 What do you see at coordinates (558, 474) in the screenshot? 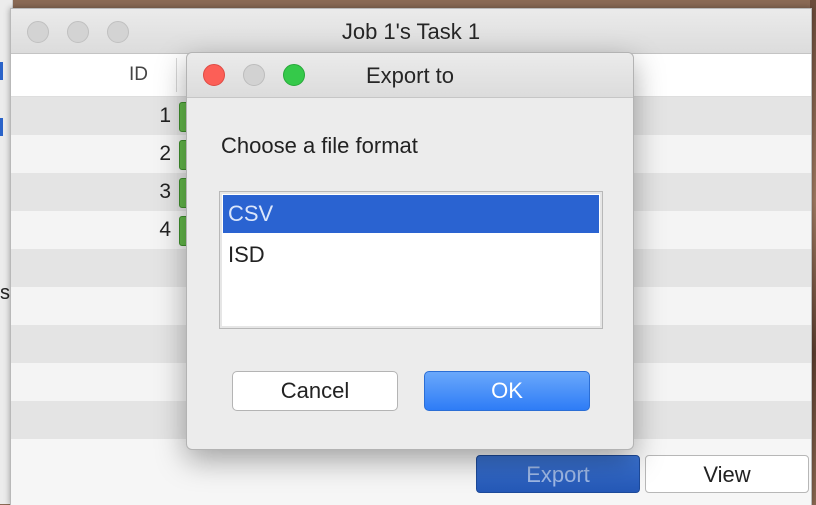
I see `export-button: Export` at bounding box center [558, 474].